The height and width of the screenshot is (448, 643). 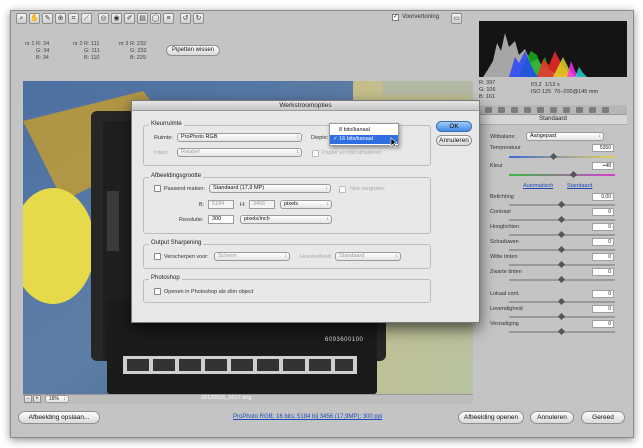 What do you see at coordinates (37, 399) in the screenshot?
I see `zoom-in-icon: +` at bounding box center [37, 399].